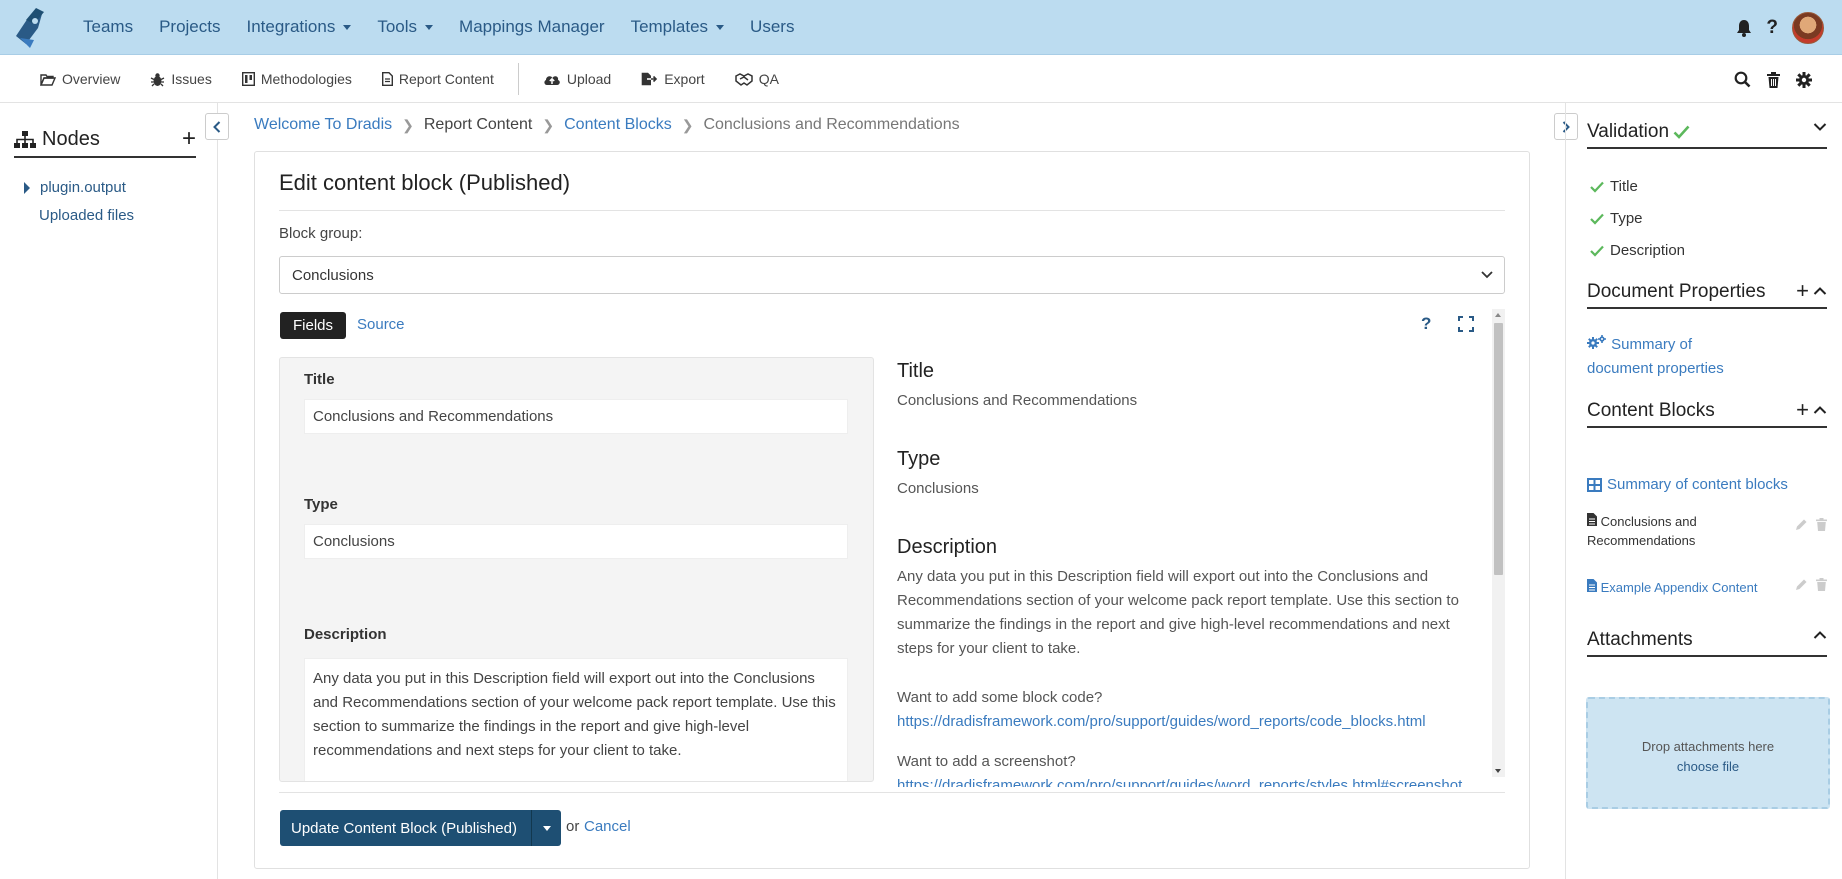  What do you see at coordinates (296, 79) in the screenshot?
I see `subnav-methodologies: Methodologies` at bounding box center [296, 79].